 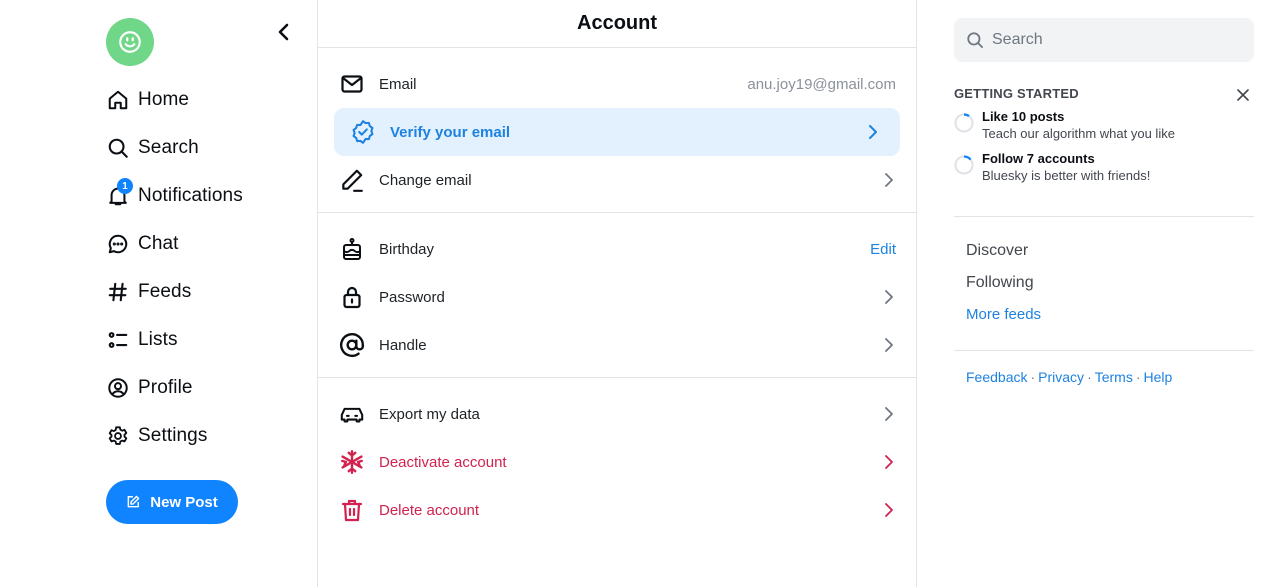 I want to click on nav-item-chat: Chat, so click(x=174, y=244).